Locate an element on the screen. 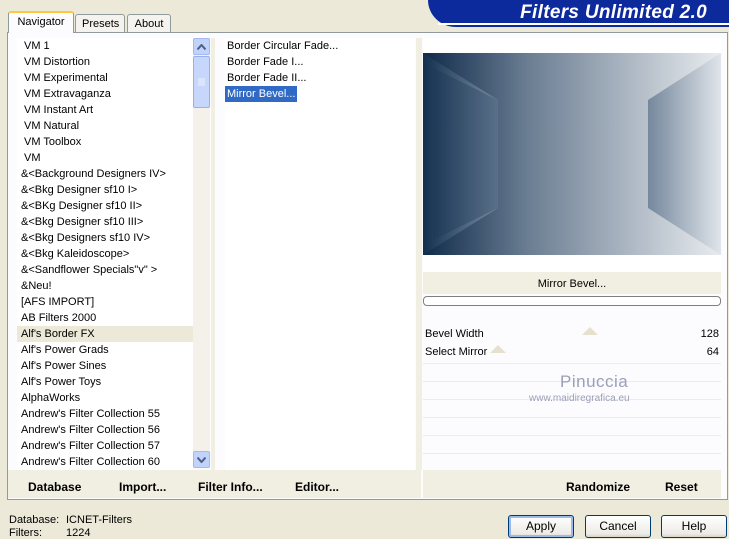  category-item: &<Background Designers IV> is located at coordinates (105, 174).